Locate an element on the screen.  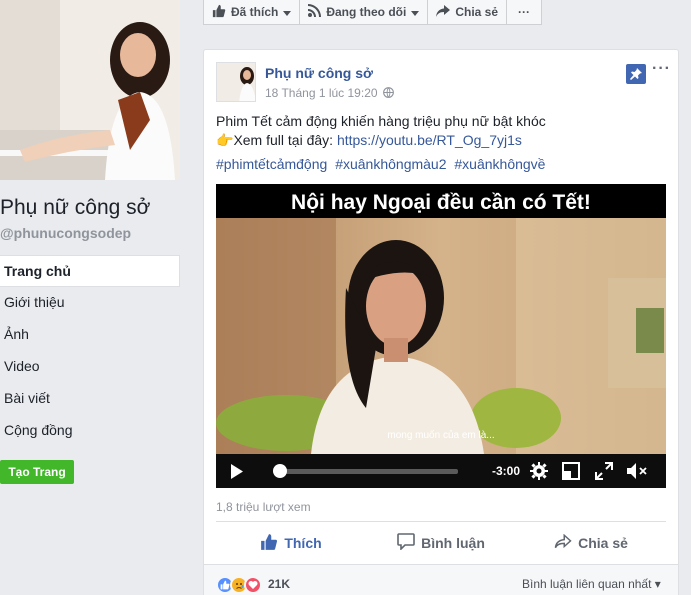
reaction-count: 21K is located at coordinates (279, 584).